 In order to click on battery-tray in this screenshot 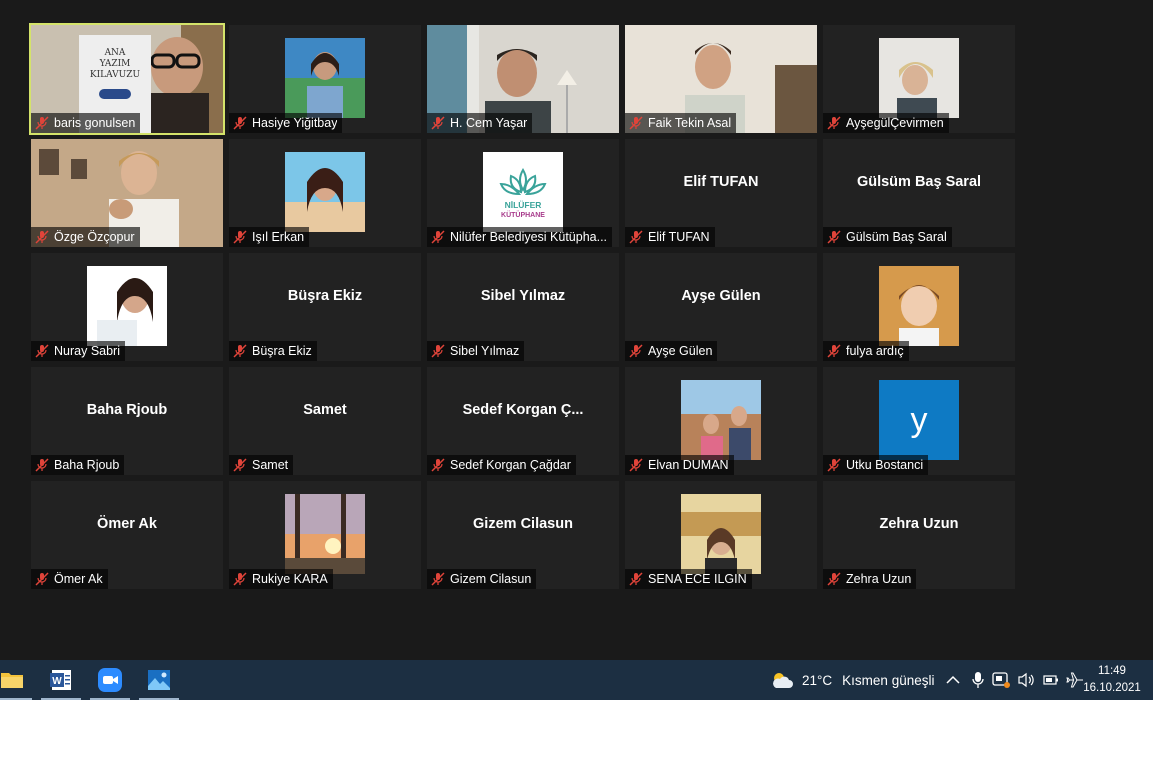, I will do `click(1051, 680)`.